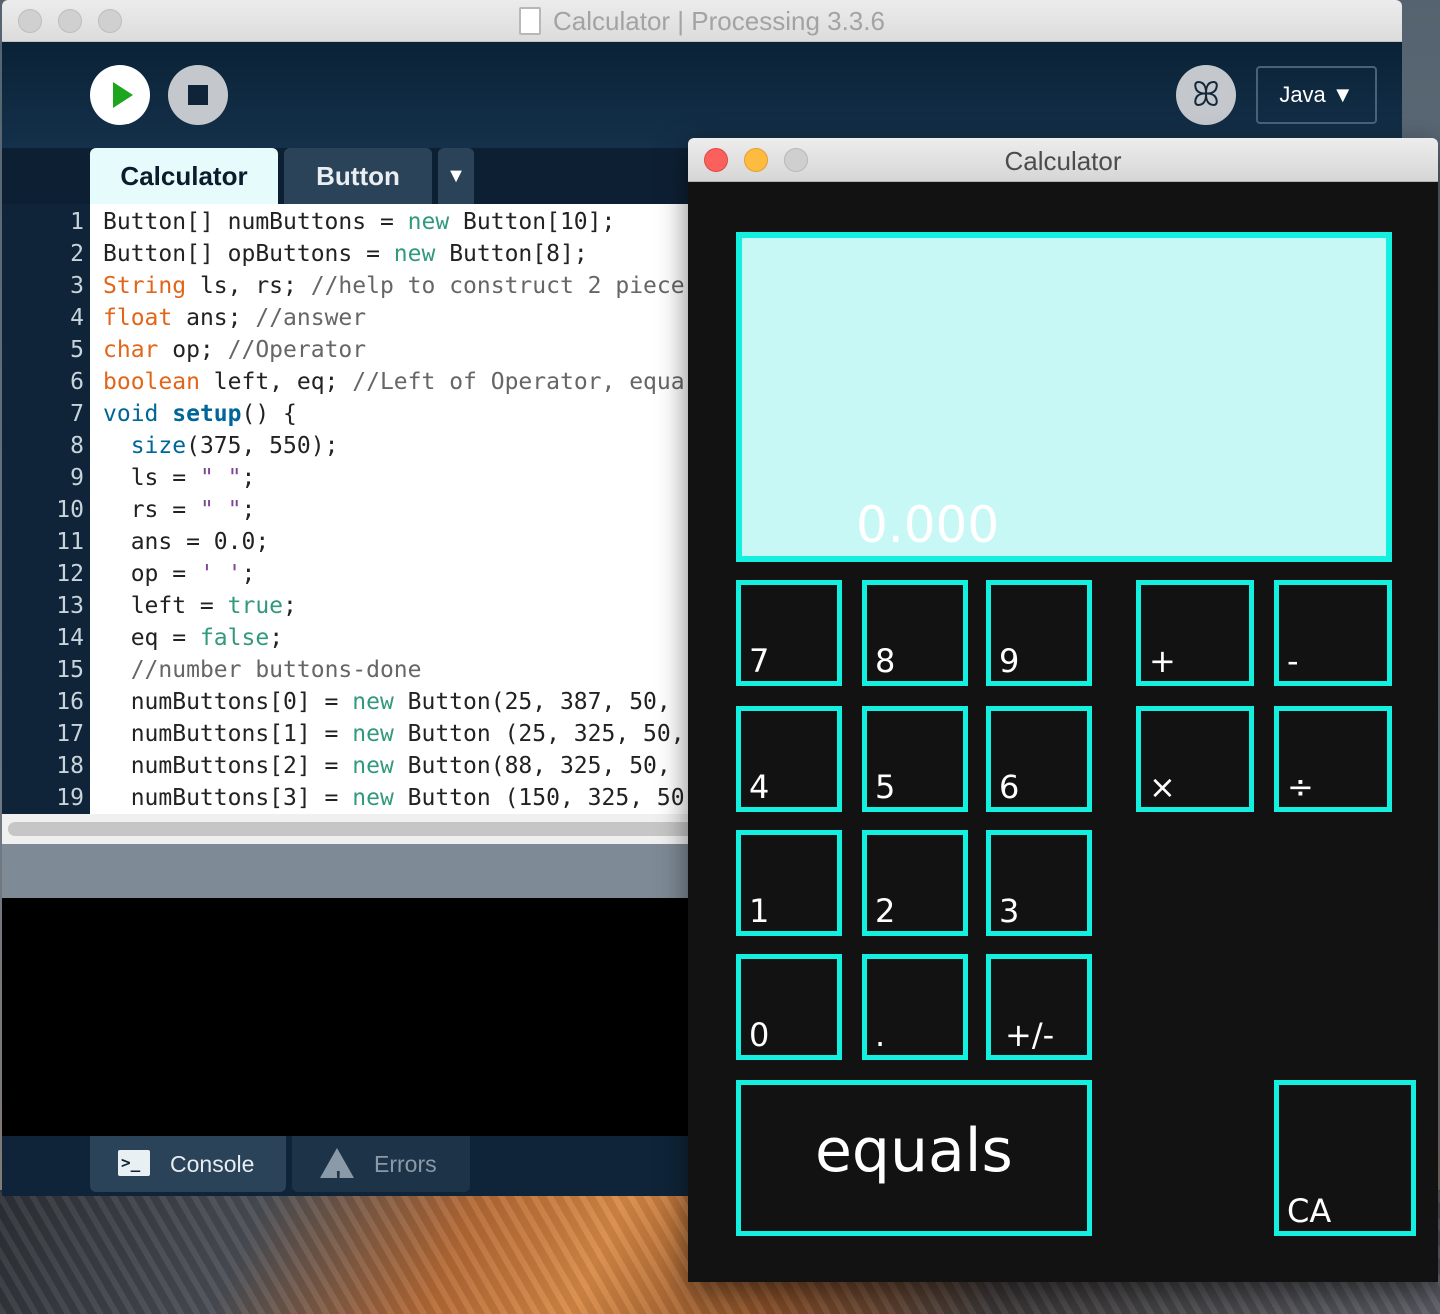 This screenshot has height=1314, width=1440. I want to click on stop-button, so click(198, 95).